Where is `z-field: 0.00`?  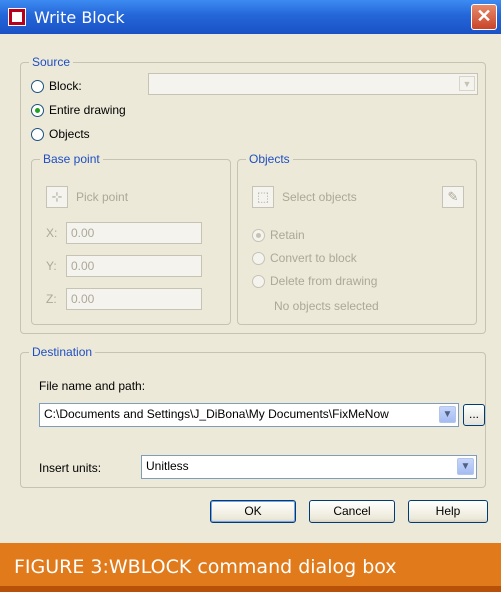 z-field: 0.00 is located at coordinates (134, 299).